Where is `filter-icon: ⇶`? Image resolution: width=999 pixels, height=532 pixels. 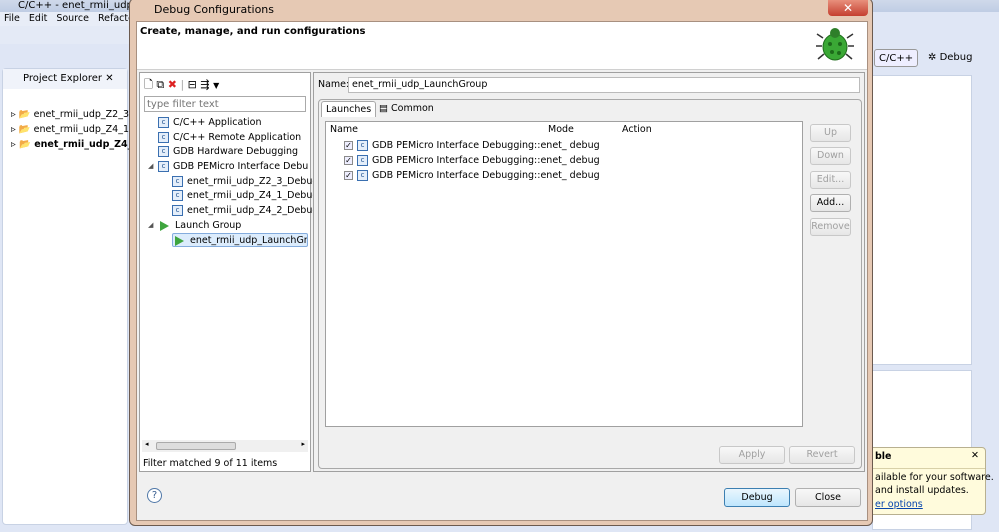 filter-icon: ⇶ is located at coordinates (204, 84).